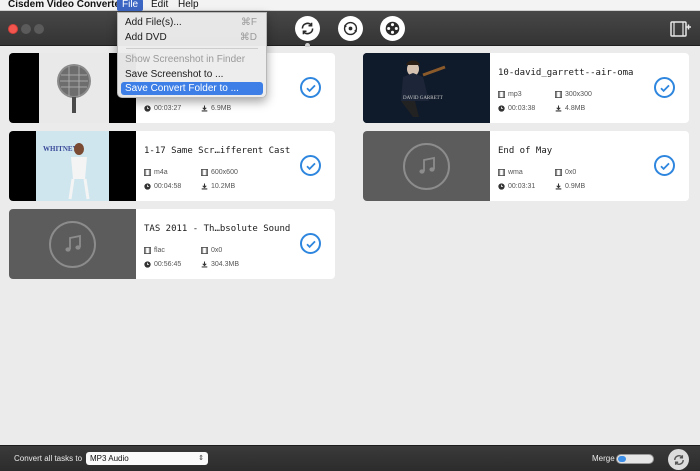 The width and height of the screenshot is (700, 471). What do you see at coordinates (154, 250) in the screenshot?
I see `format: flac` at bounding box center [154, 250].